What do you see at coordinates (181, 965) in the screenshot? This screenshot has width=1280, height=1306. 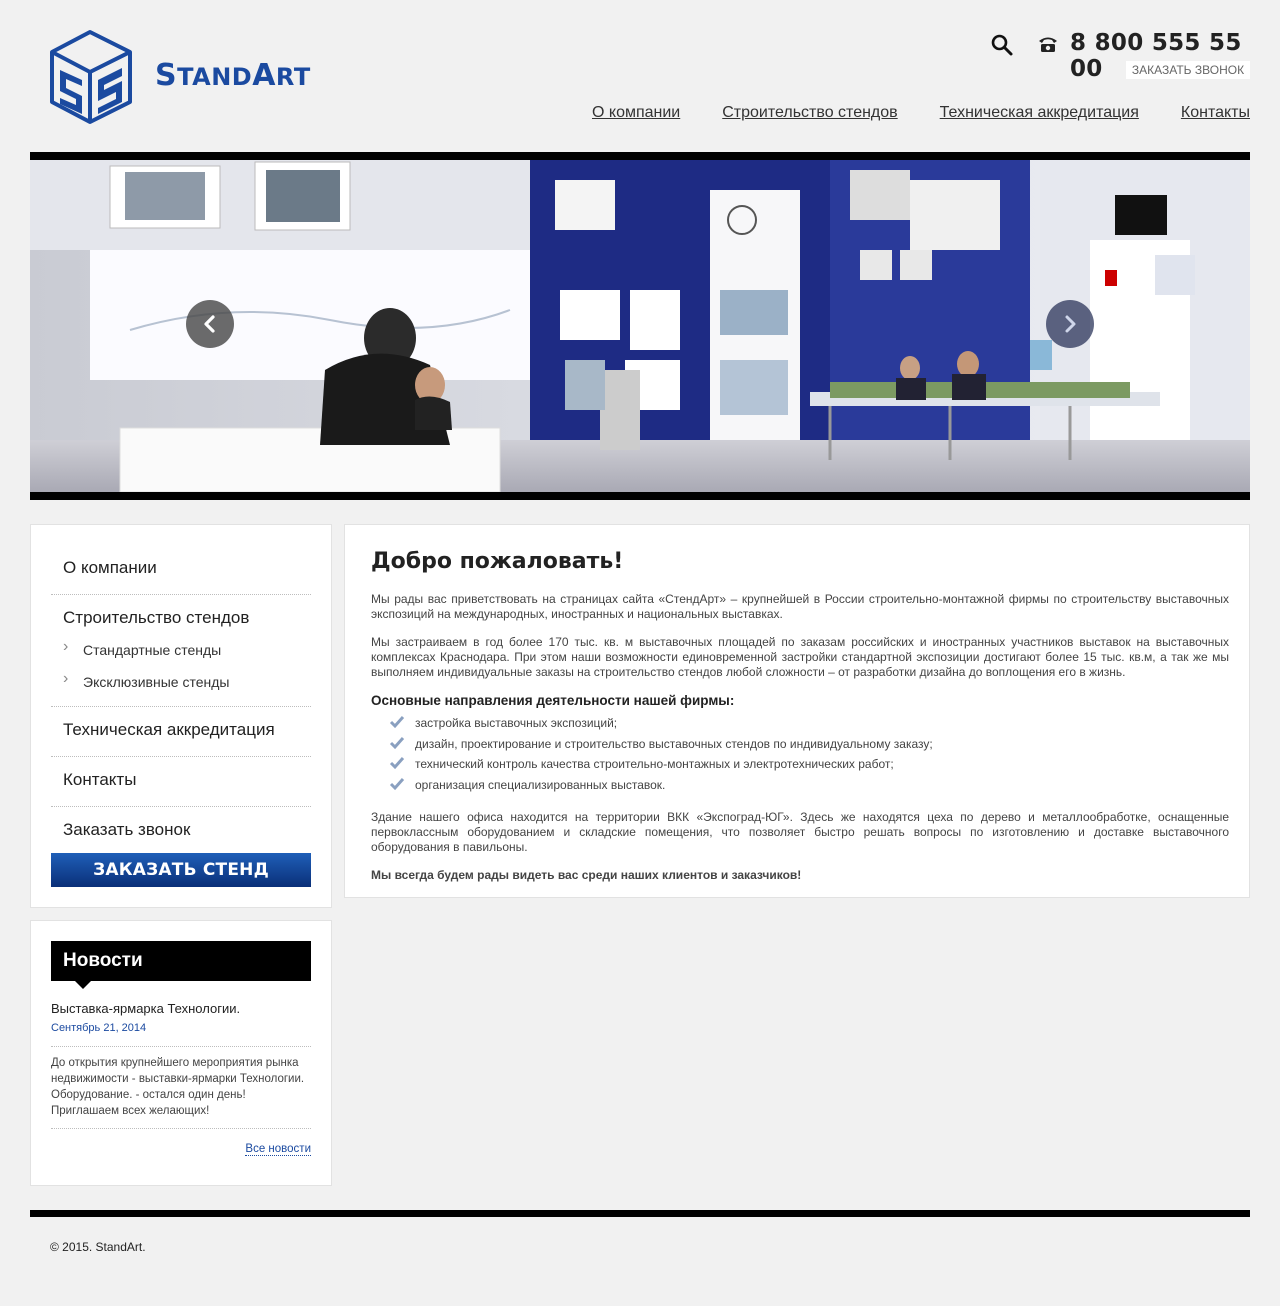 I see `news-heading: Новости` at bounding box center [181, 965].